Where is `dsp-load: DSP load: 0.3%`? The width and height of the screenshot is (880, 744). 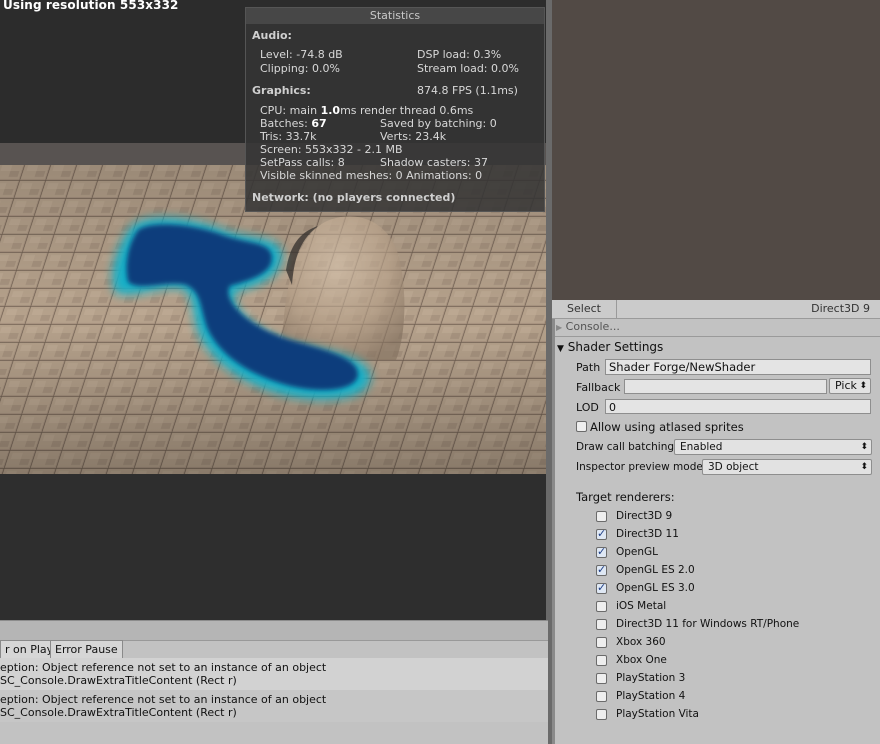 dsp-load: DSP load: 0.3% is located at coordinates (459, 54).